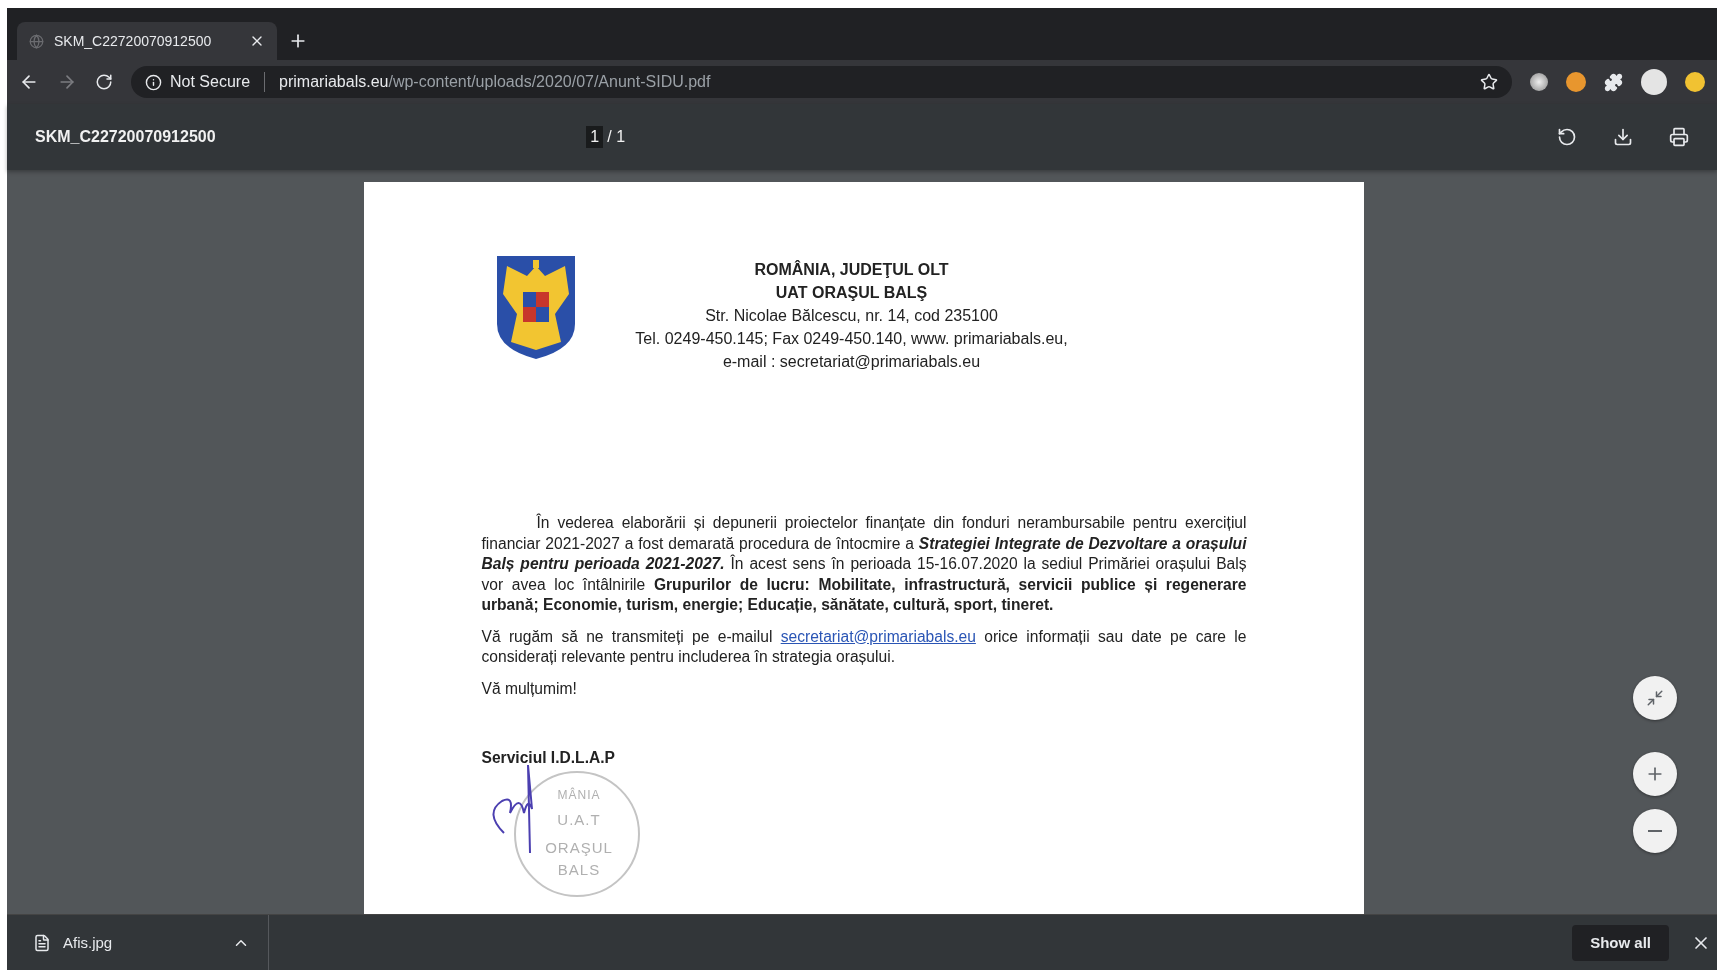  What do you see at coordinates (821, 82) in the screenshot?
I see `address-bar: Not Secure primariabals.eu/wp-content/uploads/2020/07/Anunt-SIDU.pdf` at bounding box center [821, 82].